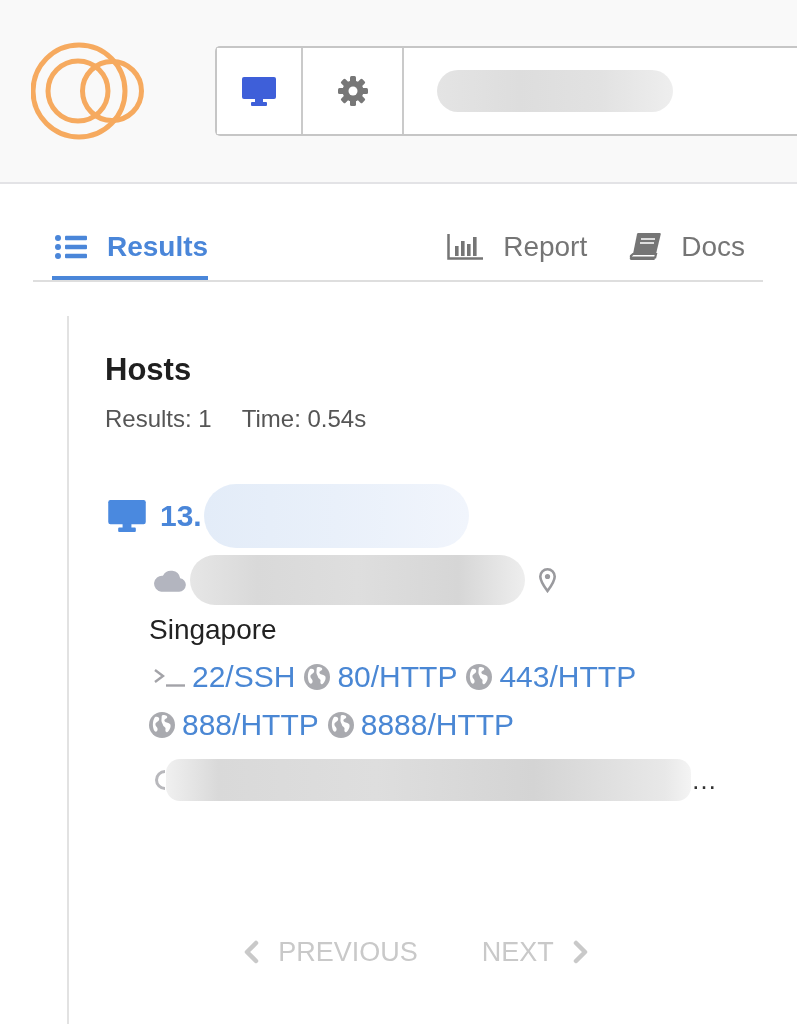 This screenshot has width=797, height=1024. What do you see at coordinates (580, 952) in the screenshot?
I see `chevron-right-icon` at bounding box center [580, 952].